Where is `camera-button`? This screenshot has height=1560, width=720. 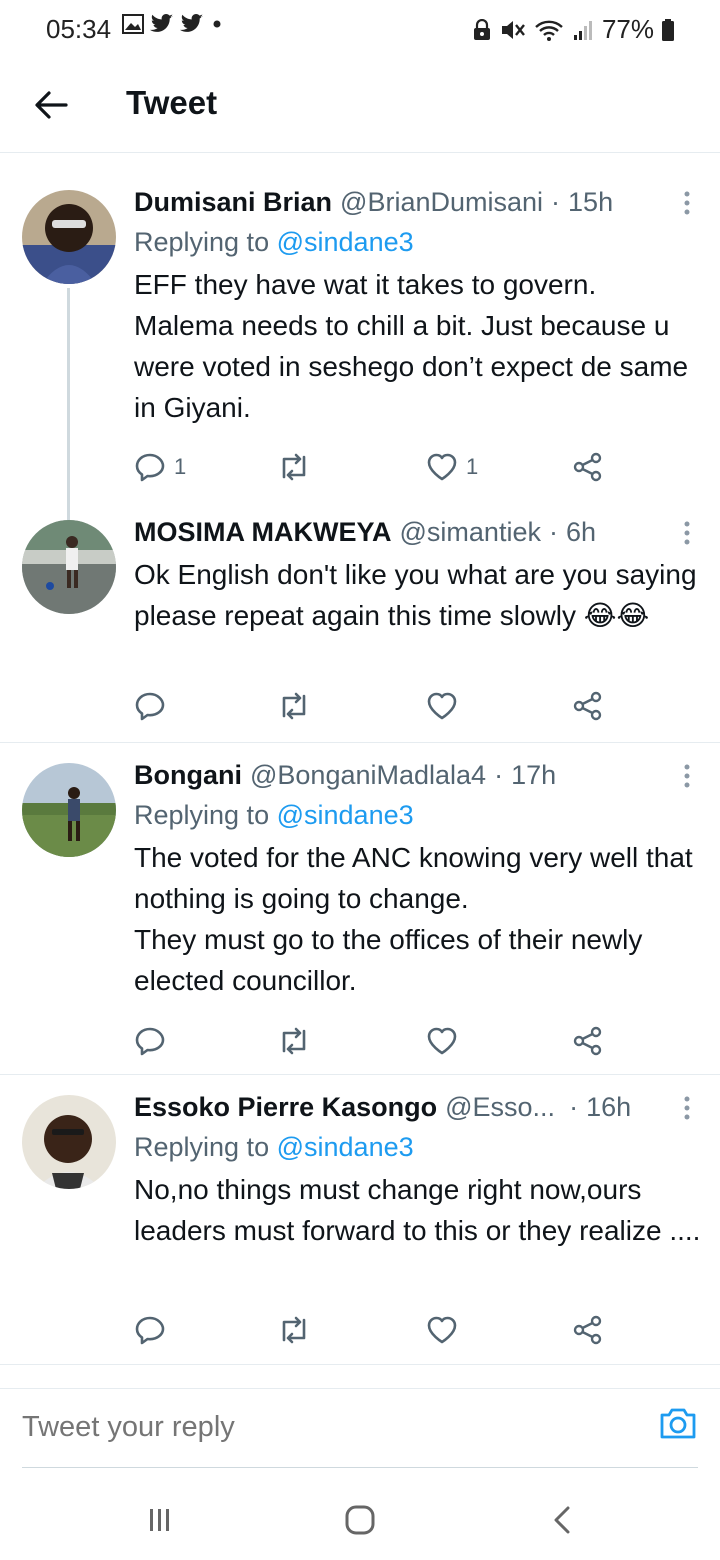
camera-button is located at coordinates (678, 1423).